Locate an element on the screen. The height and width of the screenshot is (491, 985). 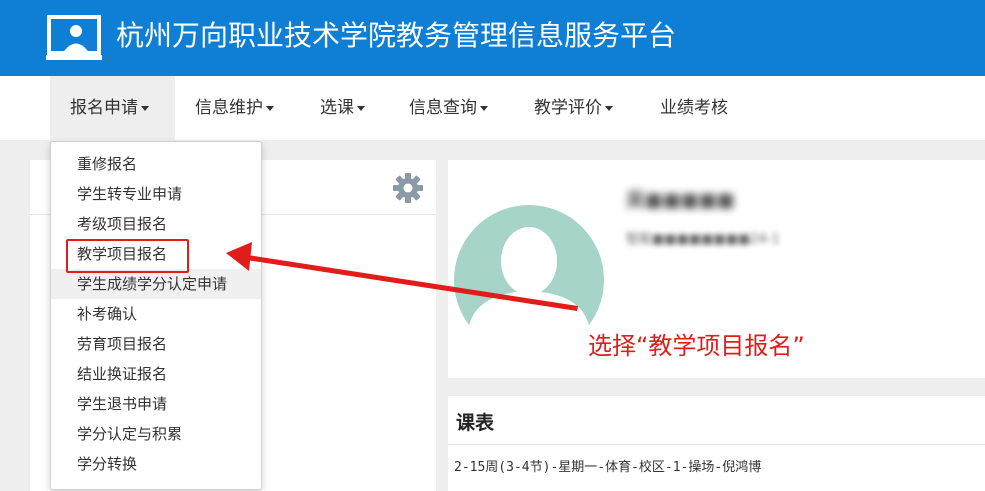
menu-item-exam-level-registration: 考级项目报名 is located at coordinates (156, 224).